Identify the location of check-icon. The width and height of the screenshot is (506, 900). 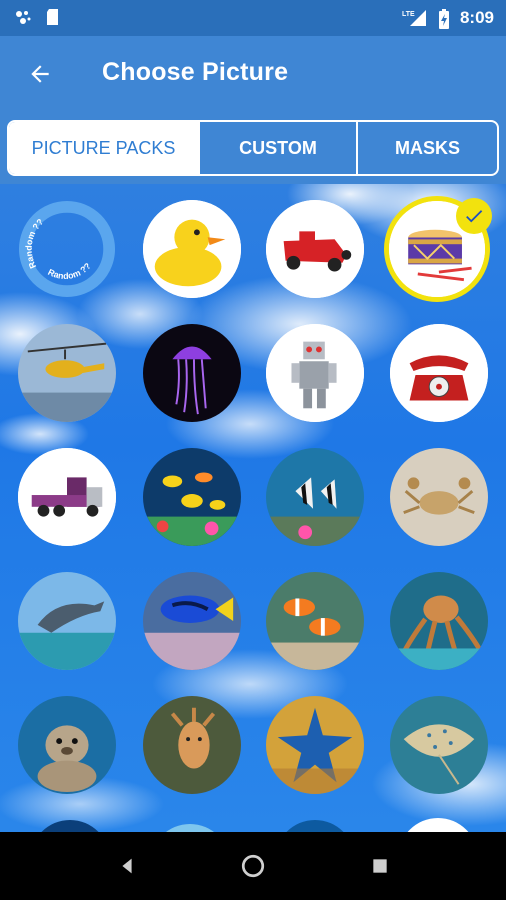
(474, 216).